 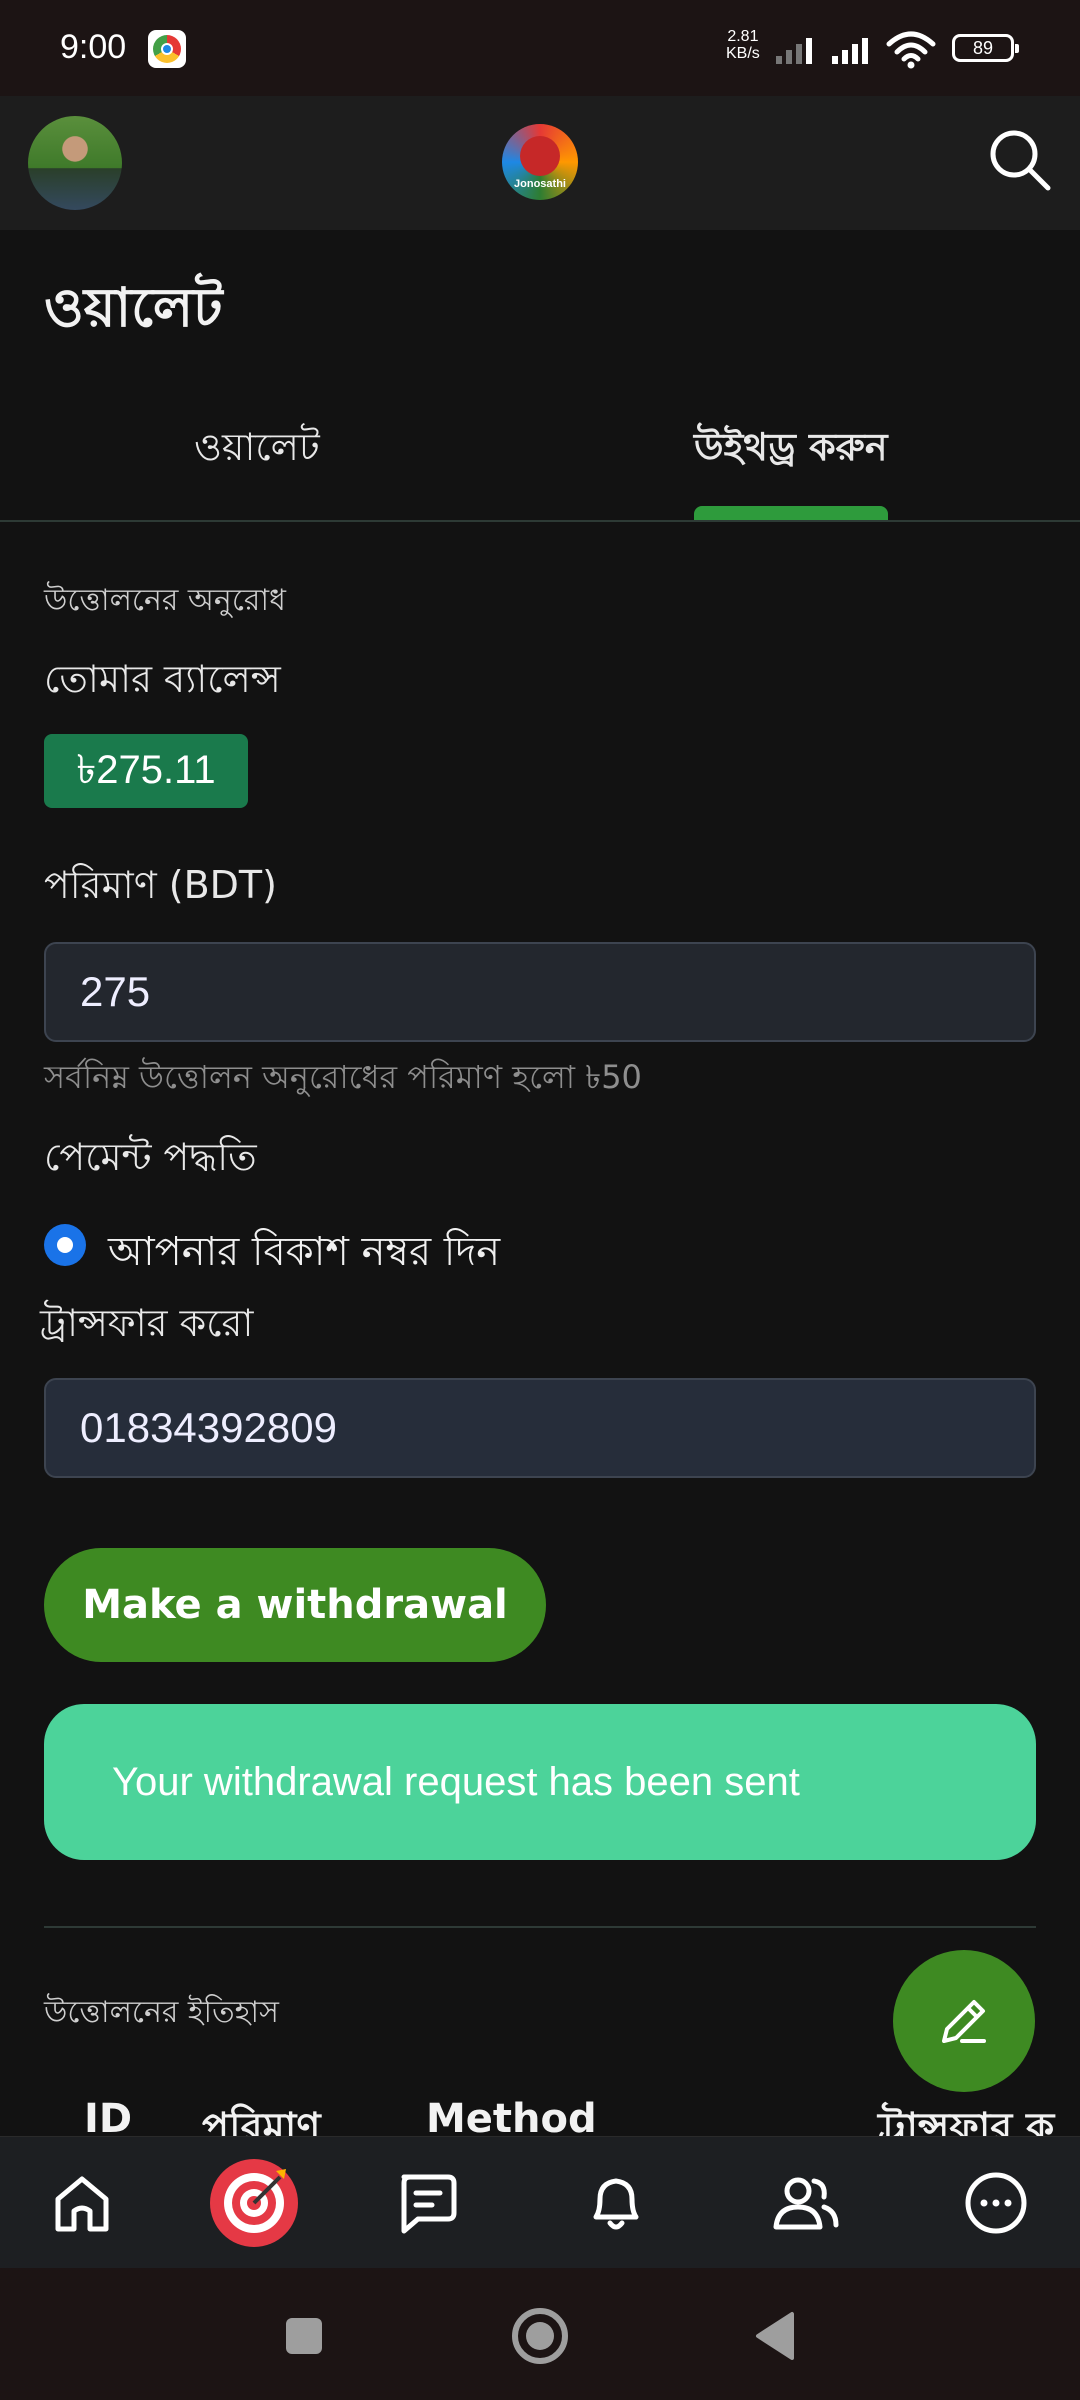 I want to click on column-header-id: ID, so click(x=108, y=2116).